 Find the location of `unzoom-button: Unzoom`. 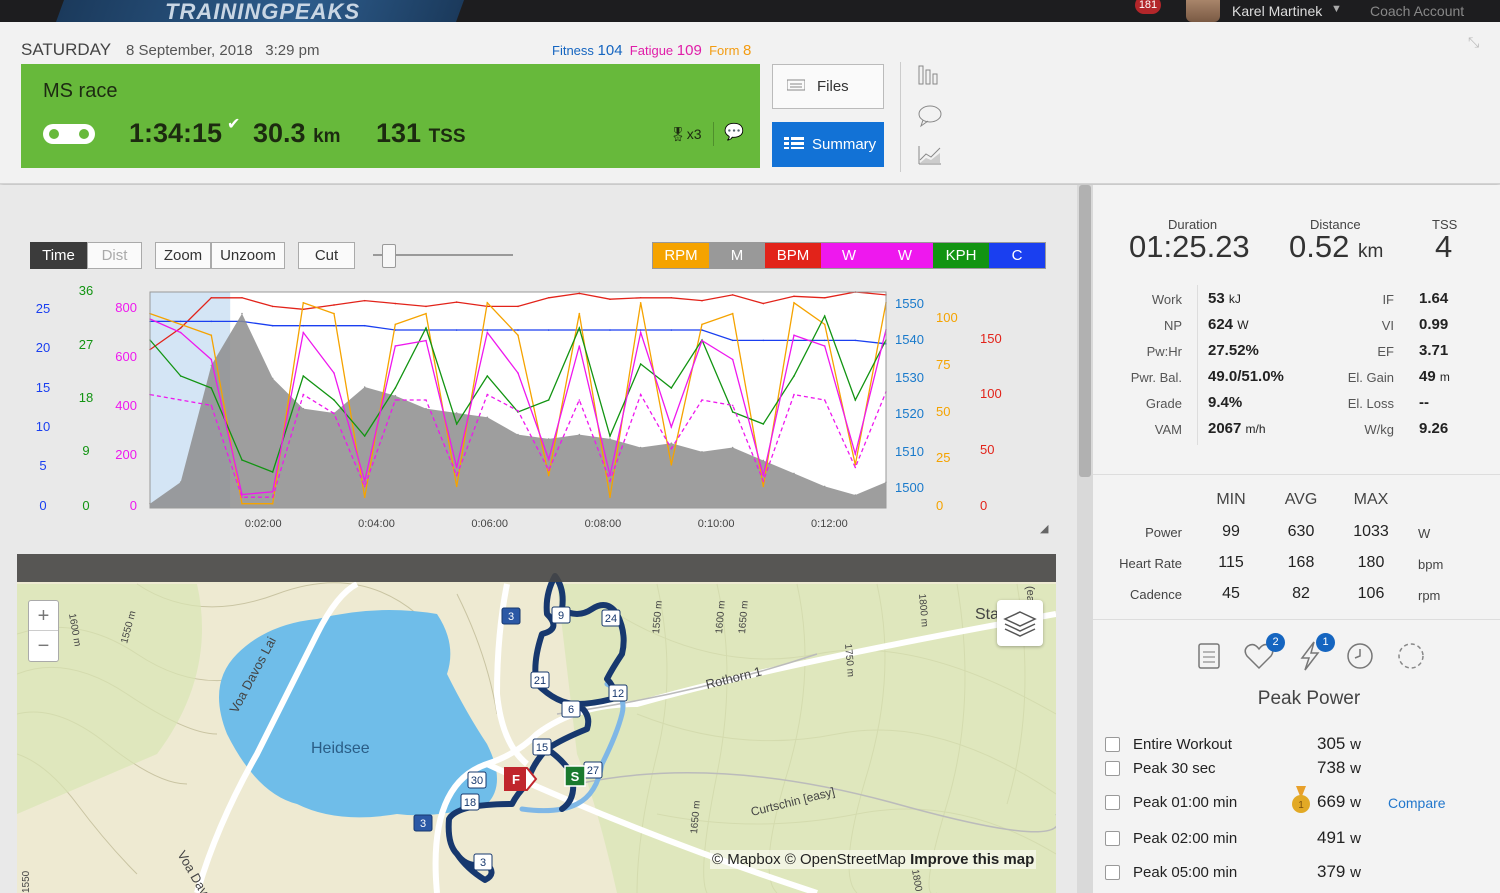

unzoom-button: Unzoom is located at coordinates (248, 255).